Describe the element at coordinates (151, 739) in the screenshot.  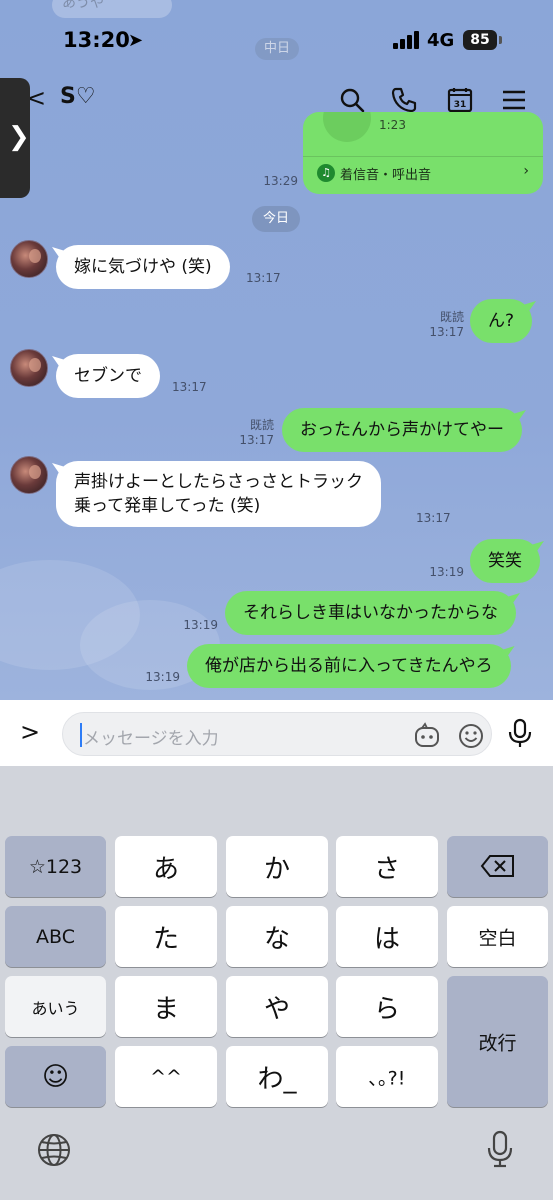
I see `message-input-placeholder: メッセージを入力` at that location.